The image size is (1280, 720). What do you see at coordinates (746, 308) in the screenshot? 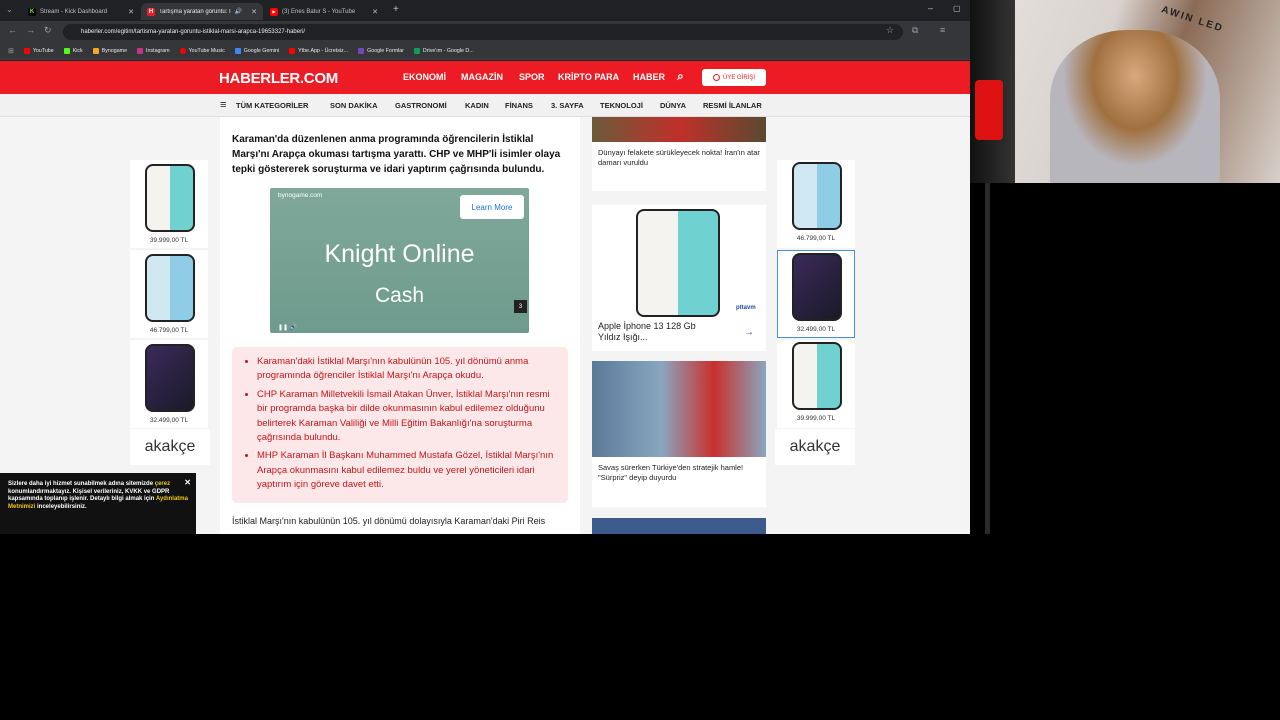
I see `ad-brand-pttavm: pttavm` at bounding box center [746, 308].